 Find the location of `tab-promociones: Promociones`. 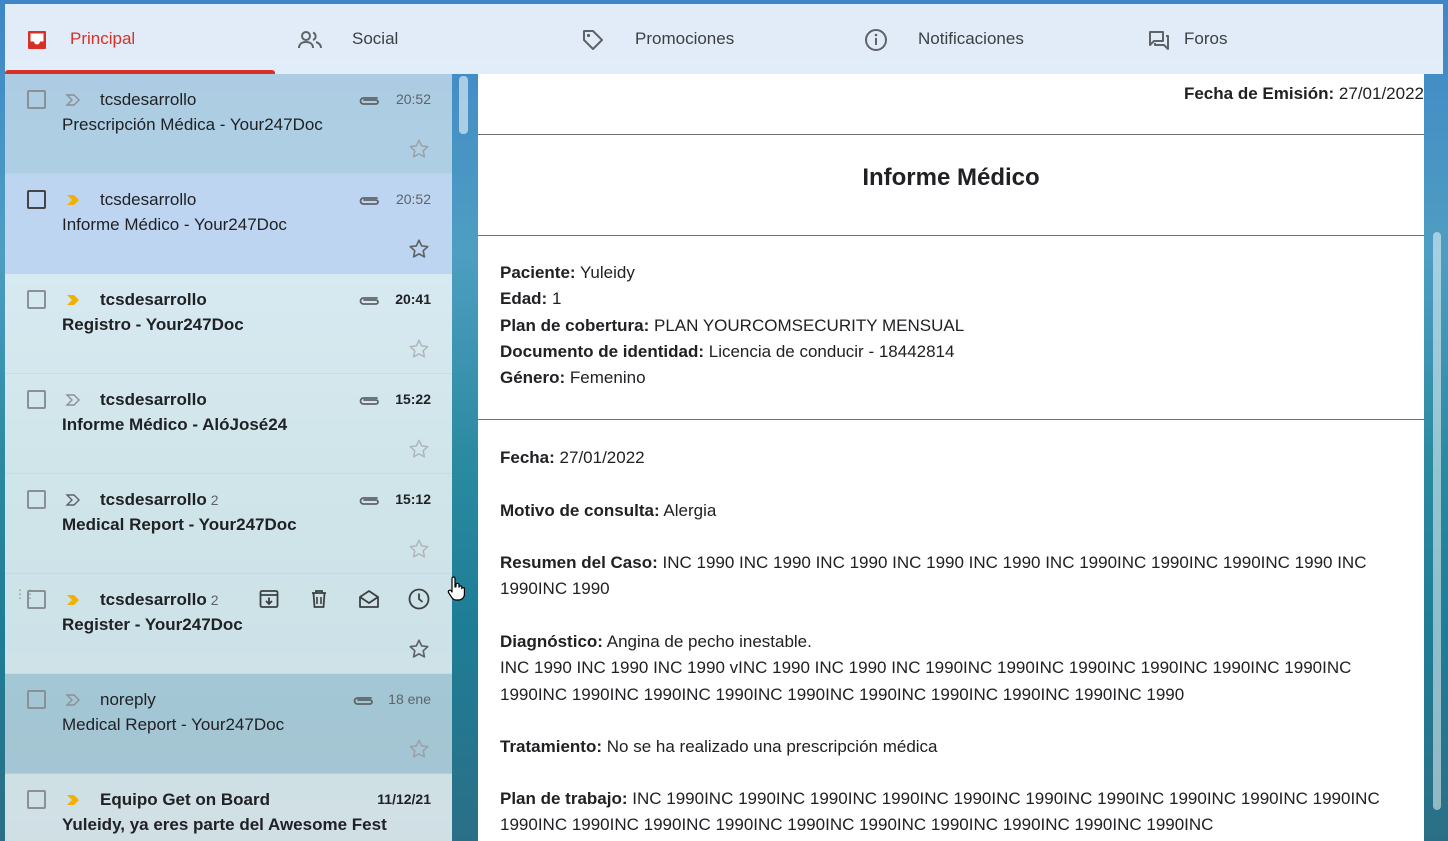

tab-promociones: Promociones is located at coordinates (699, 39).